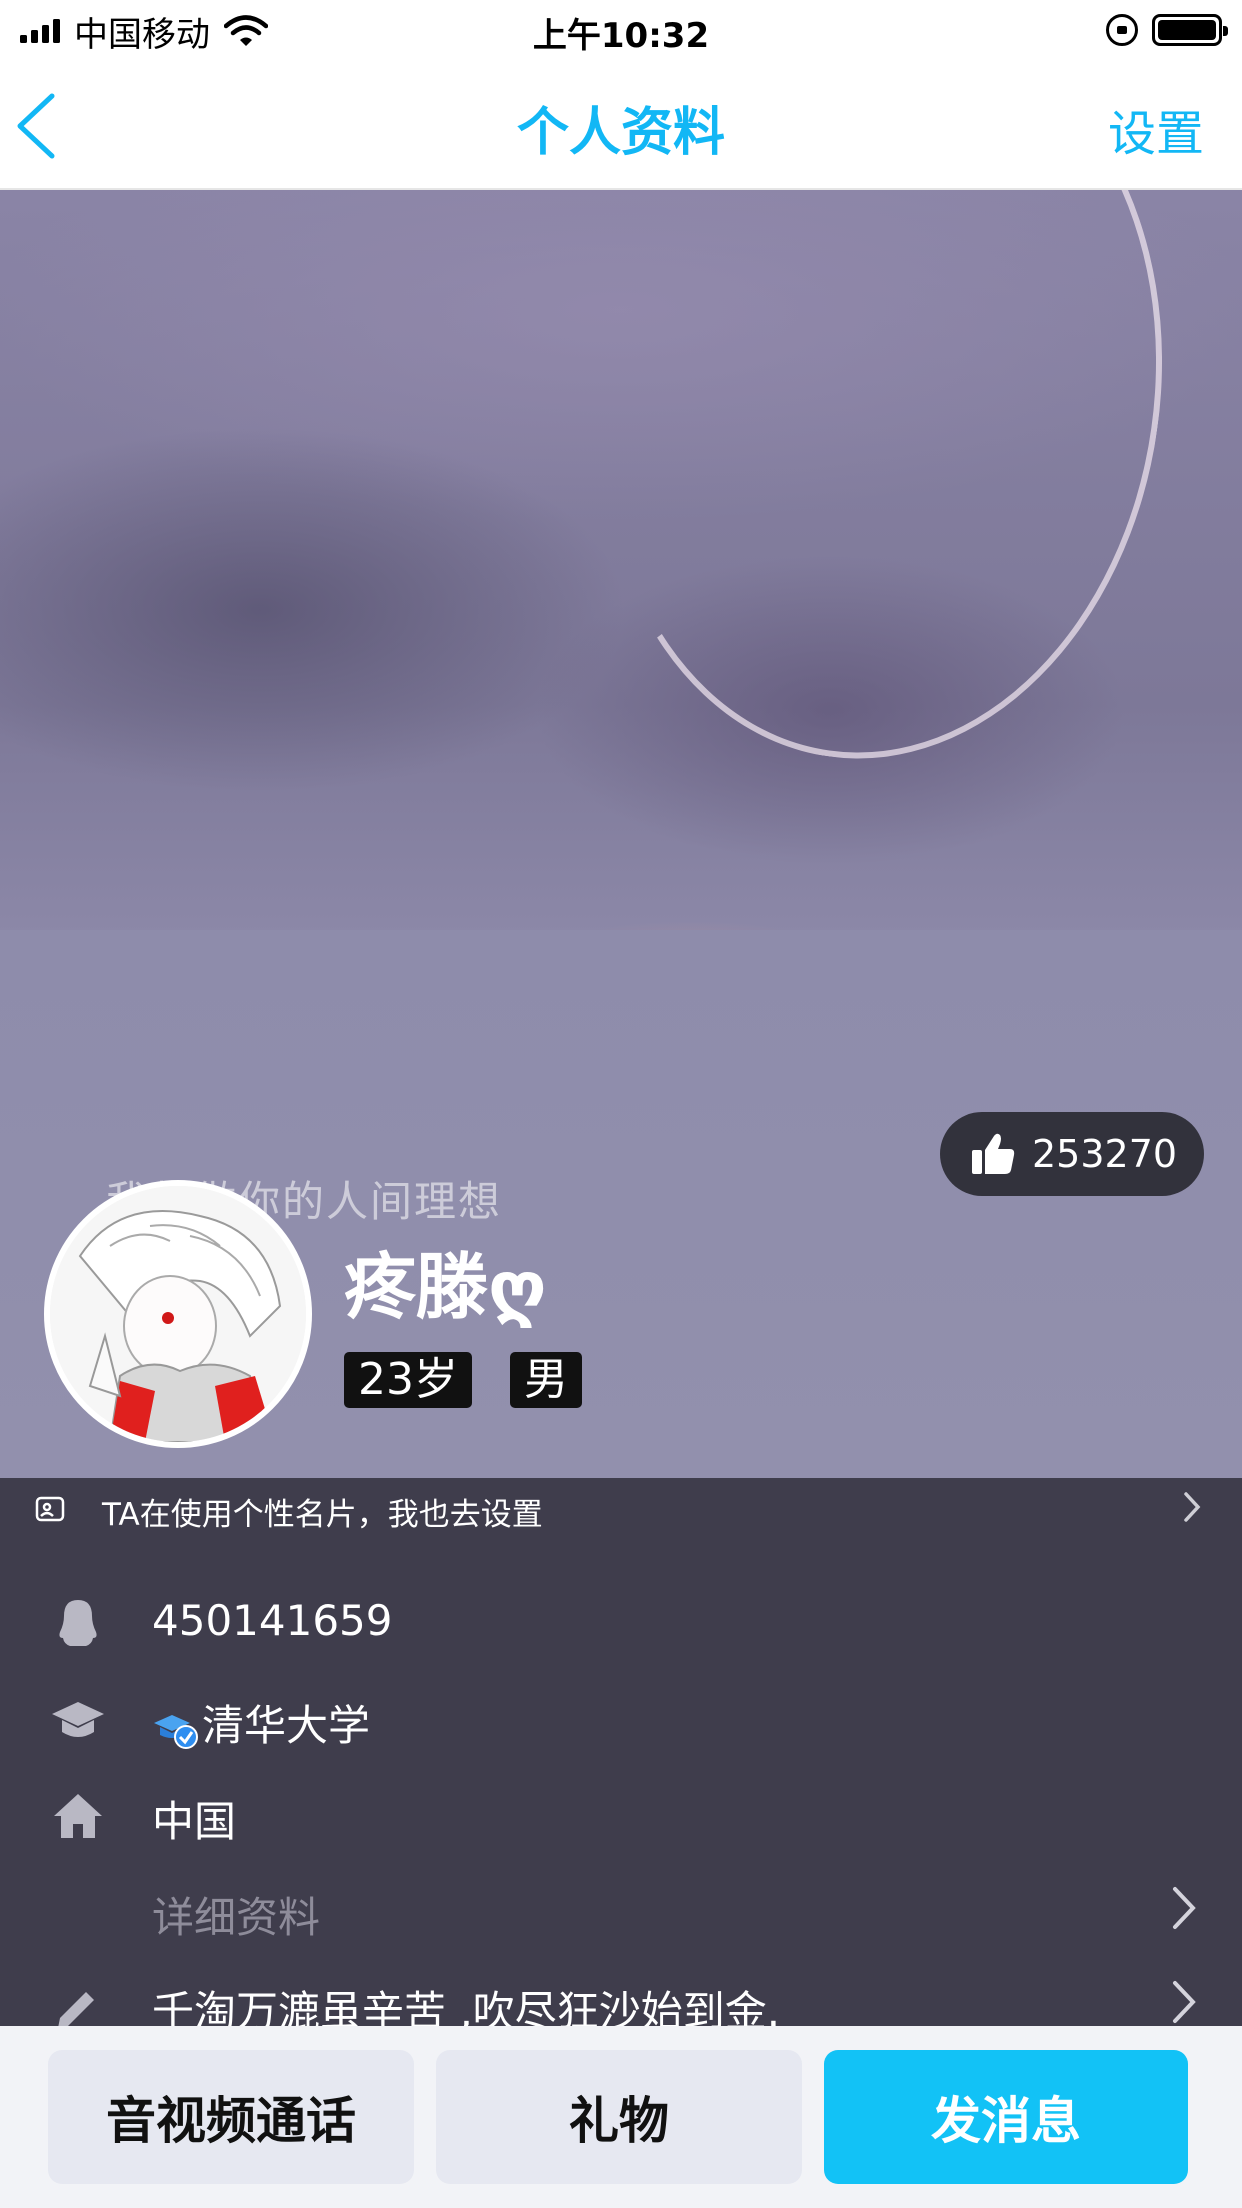 This screenshot has width=1242, height=2208. What do you see at coordinates (621, 1910) in the screenshot?
I see `detail-info-row: 详细资料` at bounding box center [621, 1910].